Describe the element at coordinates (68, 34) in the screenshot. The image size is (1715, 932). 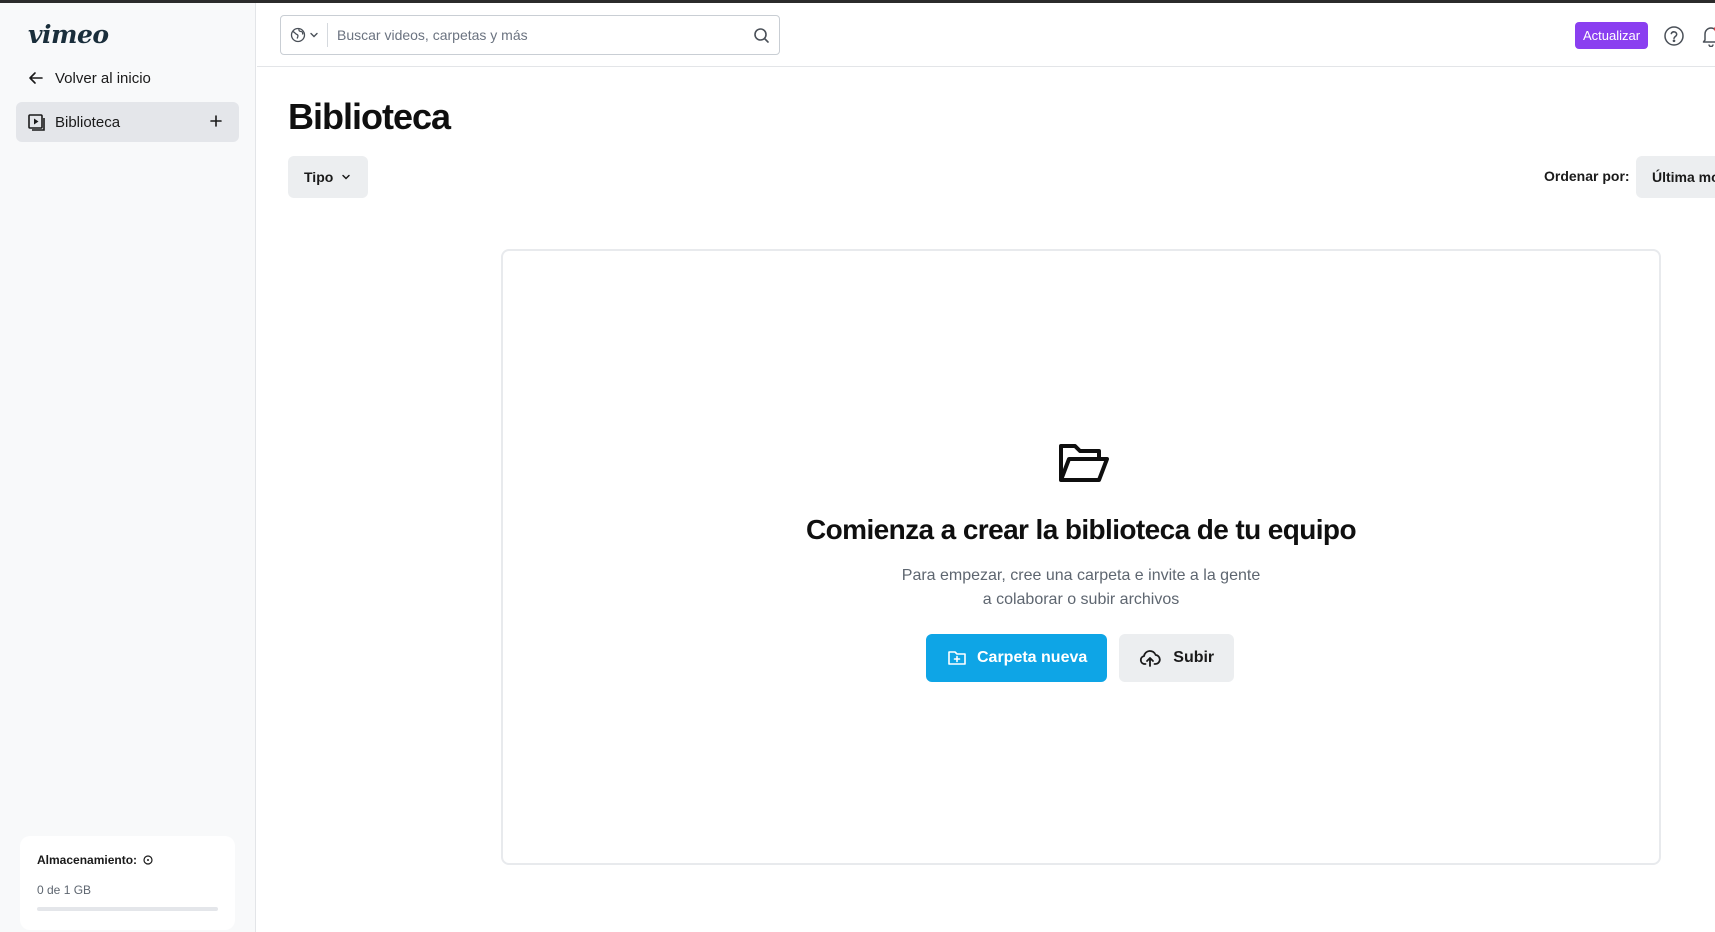
I see `vimeo-logo: vimeo` at that location.